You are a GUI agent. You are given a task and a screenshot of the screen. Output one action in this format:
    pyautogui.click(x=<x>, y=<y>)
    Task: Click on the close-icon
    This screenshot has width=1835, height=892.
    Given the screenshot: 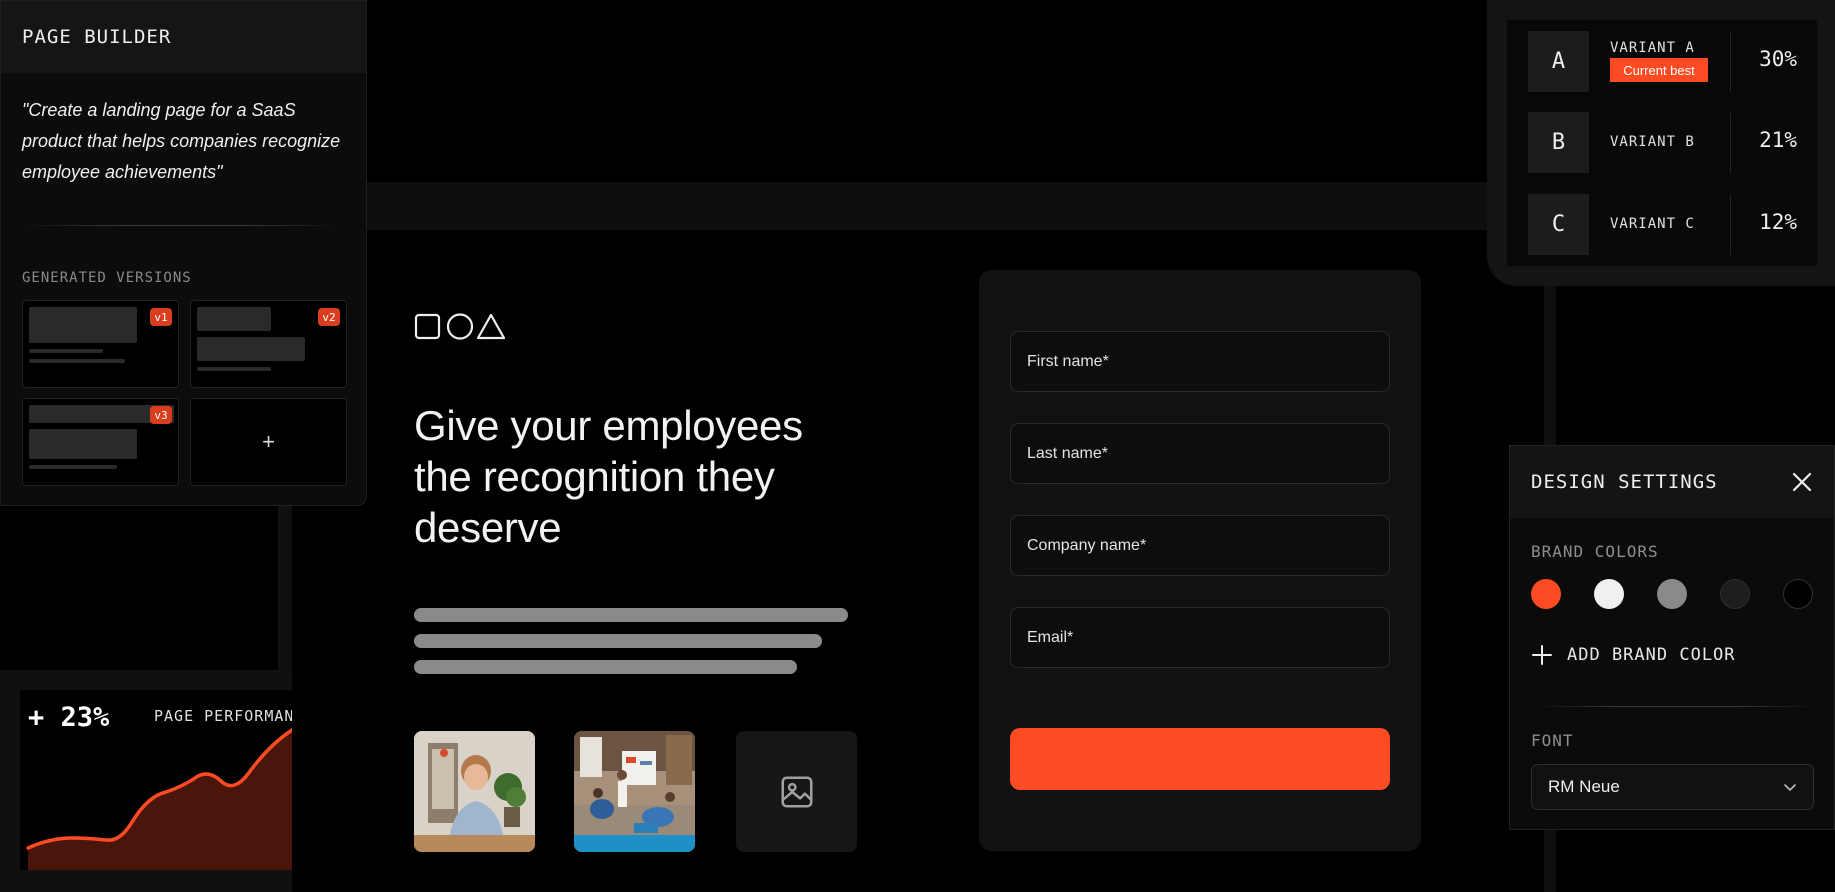 What is the action you would take?
    pyautogui.click(x=1802, y=482)
    